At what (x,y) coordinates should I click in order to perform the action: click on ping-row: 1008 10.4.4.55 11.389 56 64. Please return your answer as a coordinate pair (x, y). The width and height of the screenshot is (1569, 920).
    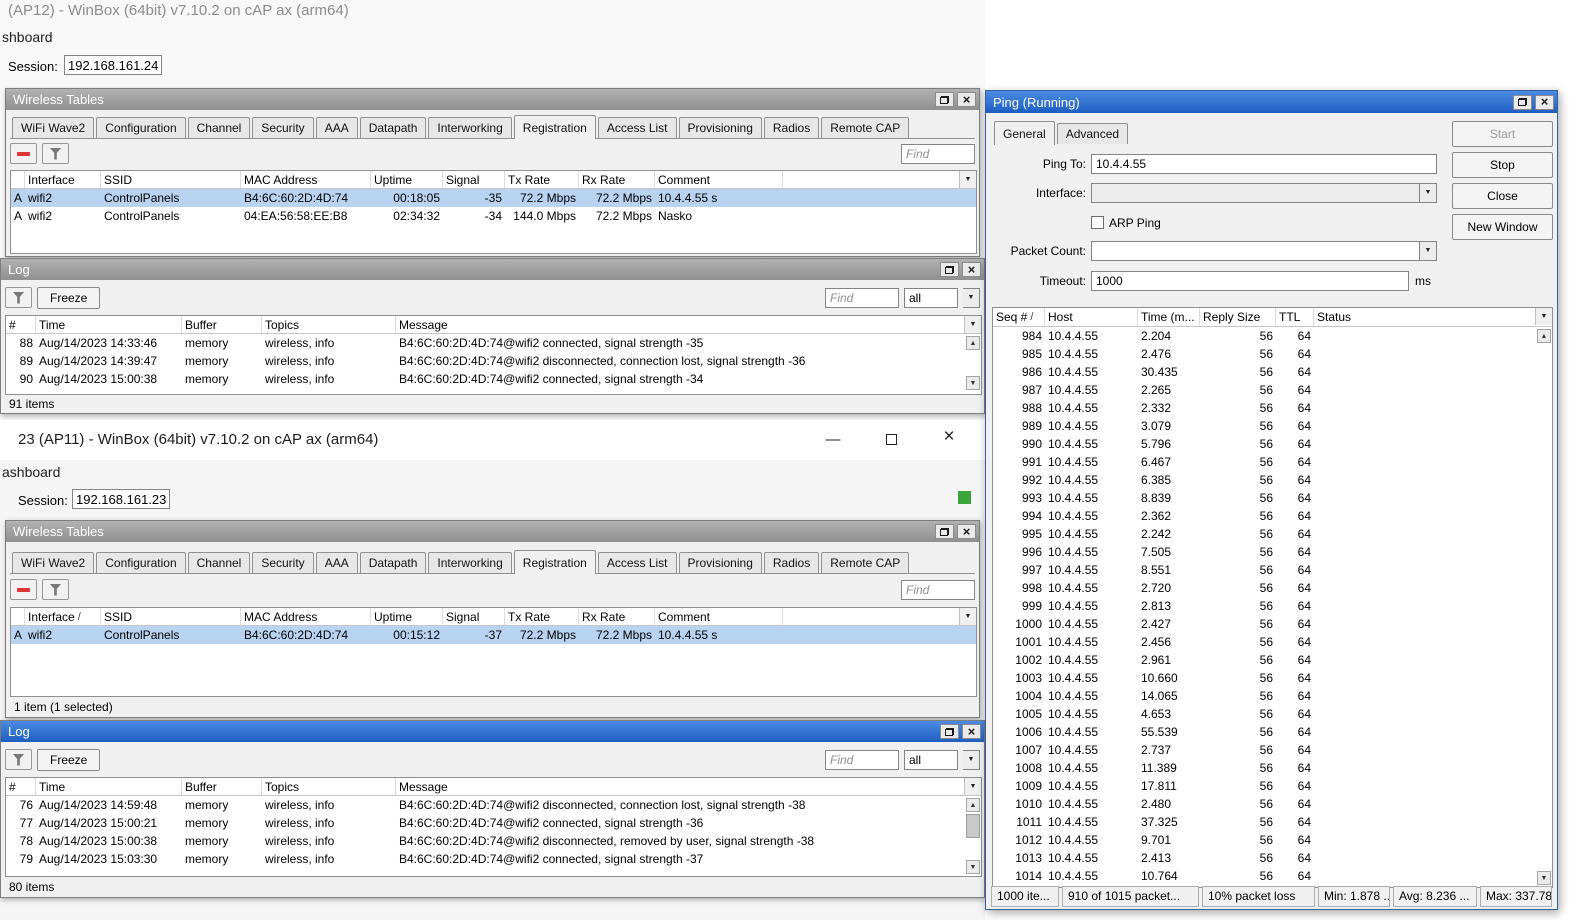
    Looking at the image, I should click on (1272, 768).